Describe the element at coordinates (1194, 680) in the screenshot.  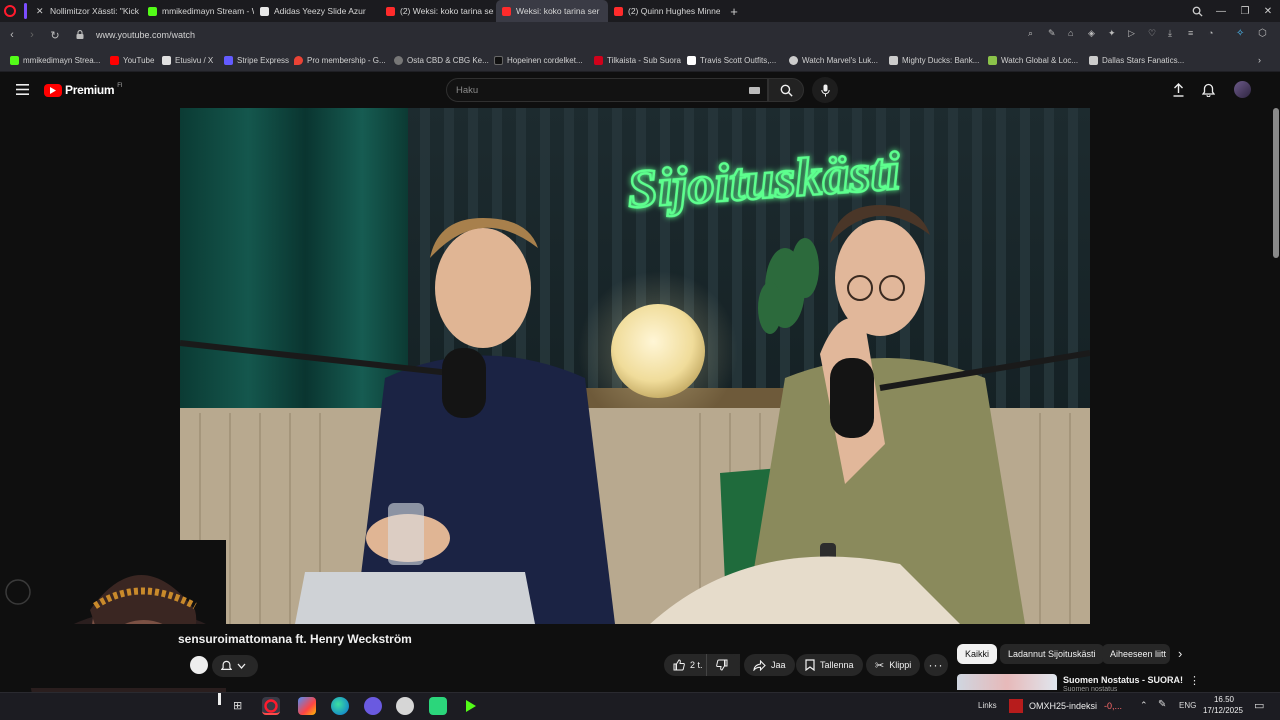
I see `suggestion-more-vertical-icon: ⋮` at that location.